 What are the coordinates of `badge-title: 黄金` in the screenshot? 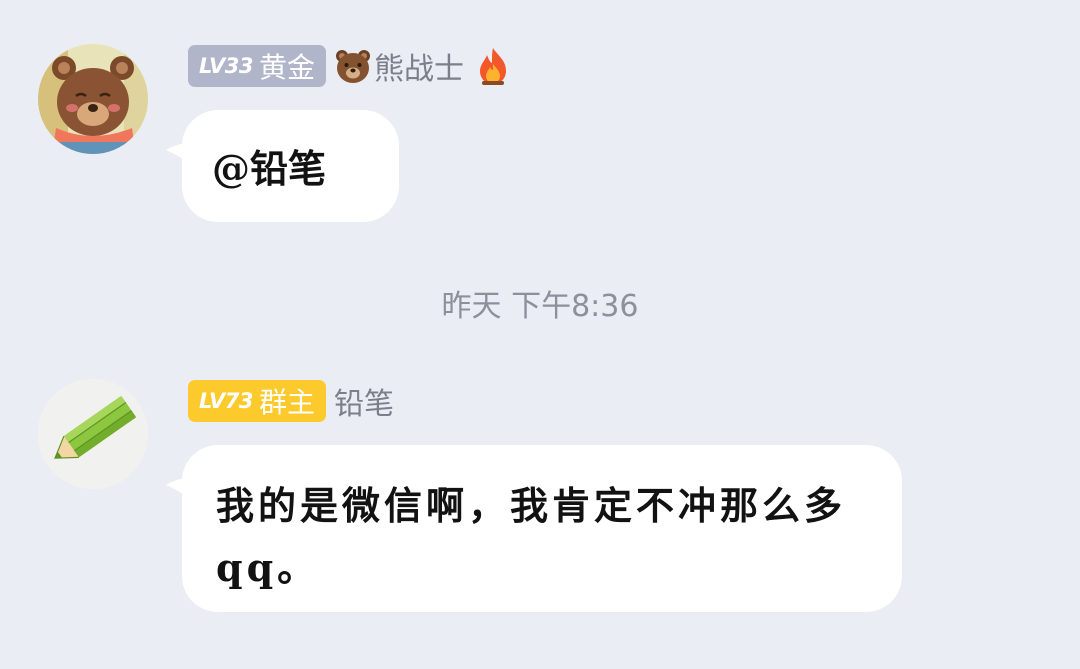 It's located at (286, 67).